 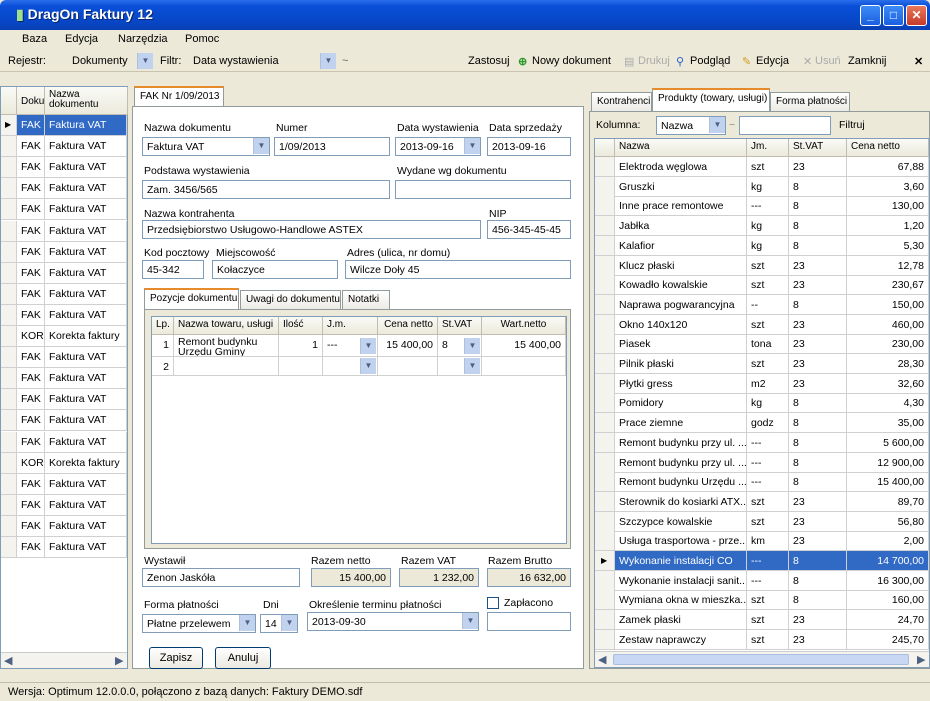 I want to click on col-product-name: Nazwa, so click(x=681, y=148).